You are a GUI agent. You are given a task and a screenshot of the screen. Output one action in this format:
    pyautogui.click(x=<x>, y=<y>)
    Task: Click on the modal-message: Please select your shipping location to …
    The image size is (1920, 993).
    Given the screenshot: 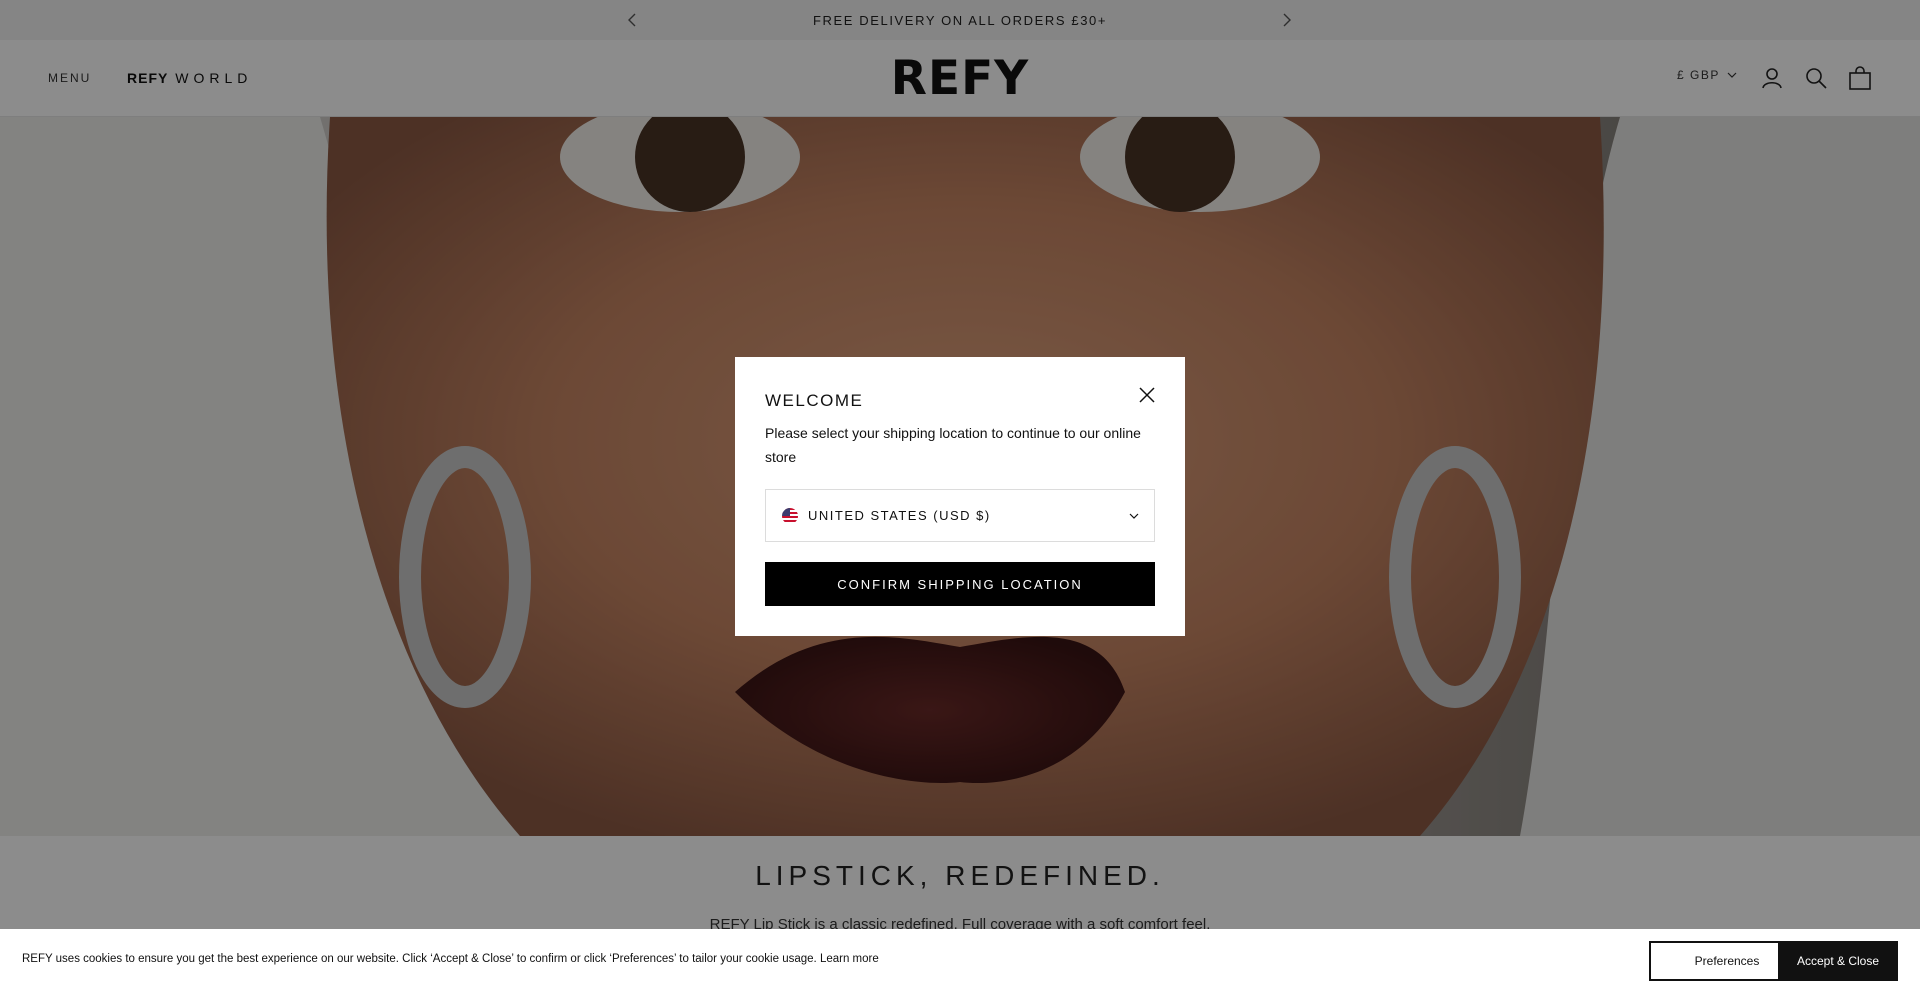 What is the action you would take?
    pyautogui.click(x=953, y=445)
    